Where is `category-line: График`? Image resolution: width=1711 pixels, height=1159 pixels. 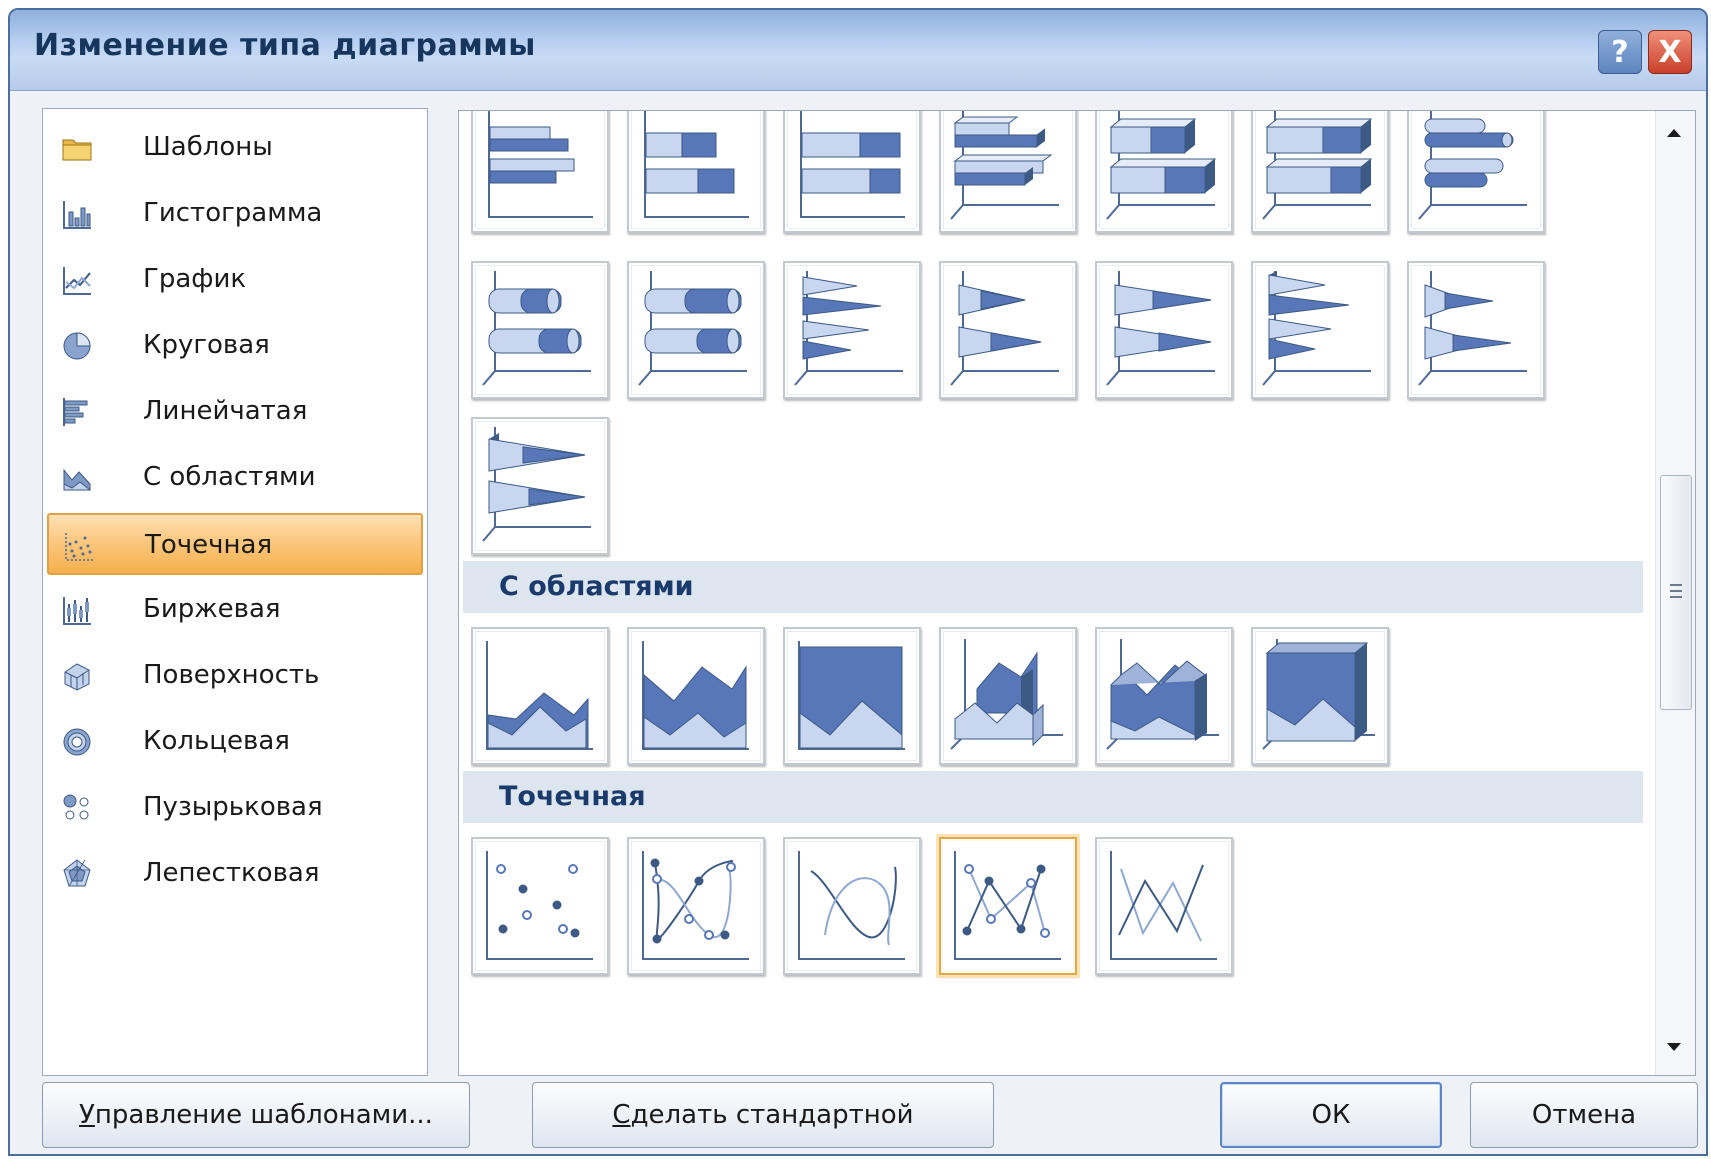 category-line: График is located at coordinates (235, 280).